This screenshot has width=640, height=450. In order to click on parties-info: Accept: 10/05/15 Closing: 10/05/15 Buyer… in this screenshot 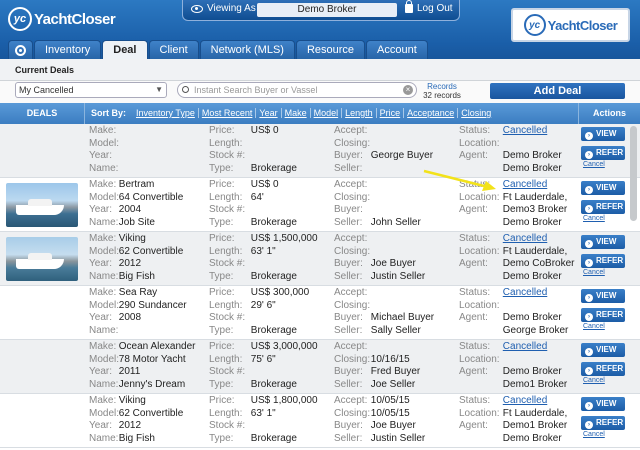, I will do `click(380, 419)`.